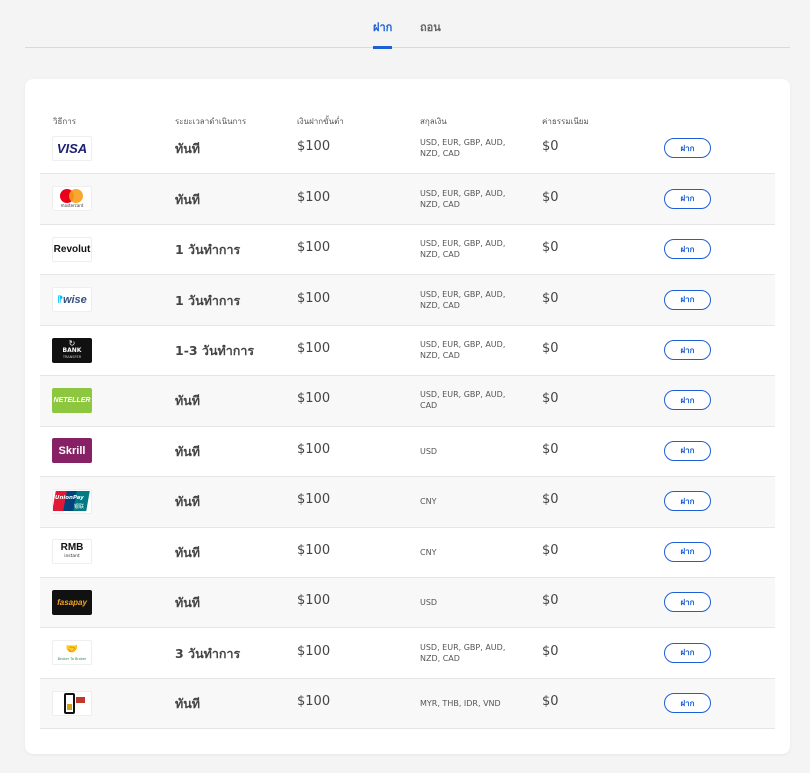 This screenshot has height=773, width=810. What do you see at coordinates (383, 33) in the screenshot?
I see `tab-deposit: ฝาก` at bounding box center [383, 33].